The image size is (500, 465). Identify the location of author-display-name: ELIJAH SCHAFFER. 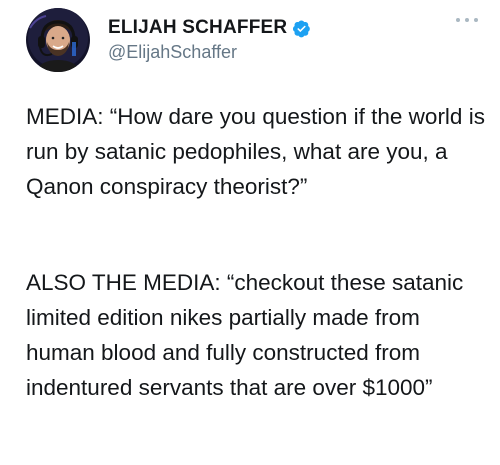
(197, 28).